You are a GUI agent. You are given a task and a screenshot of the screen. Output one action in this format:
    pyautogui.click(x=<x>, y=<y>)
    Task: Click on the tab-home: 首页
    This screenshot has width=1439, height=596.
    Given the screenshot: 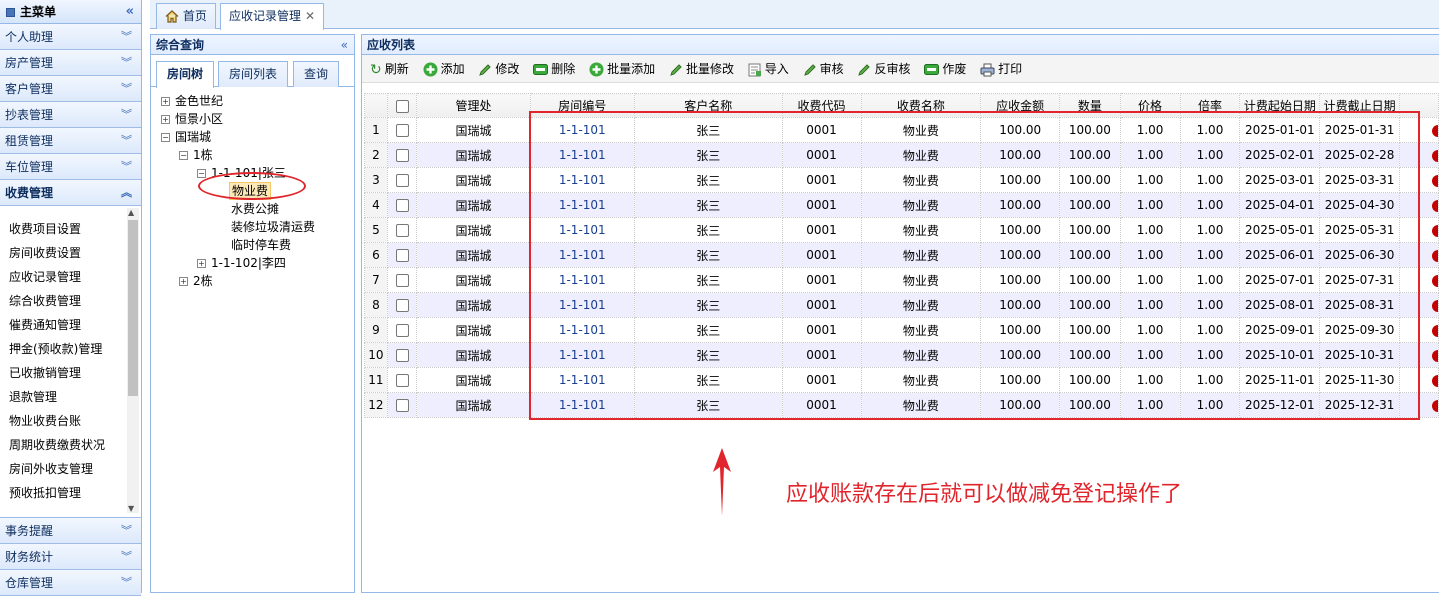 What is the action you would take?
    pyautogui.click(x=186, y=16)
    